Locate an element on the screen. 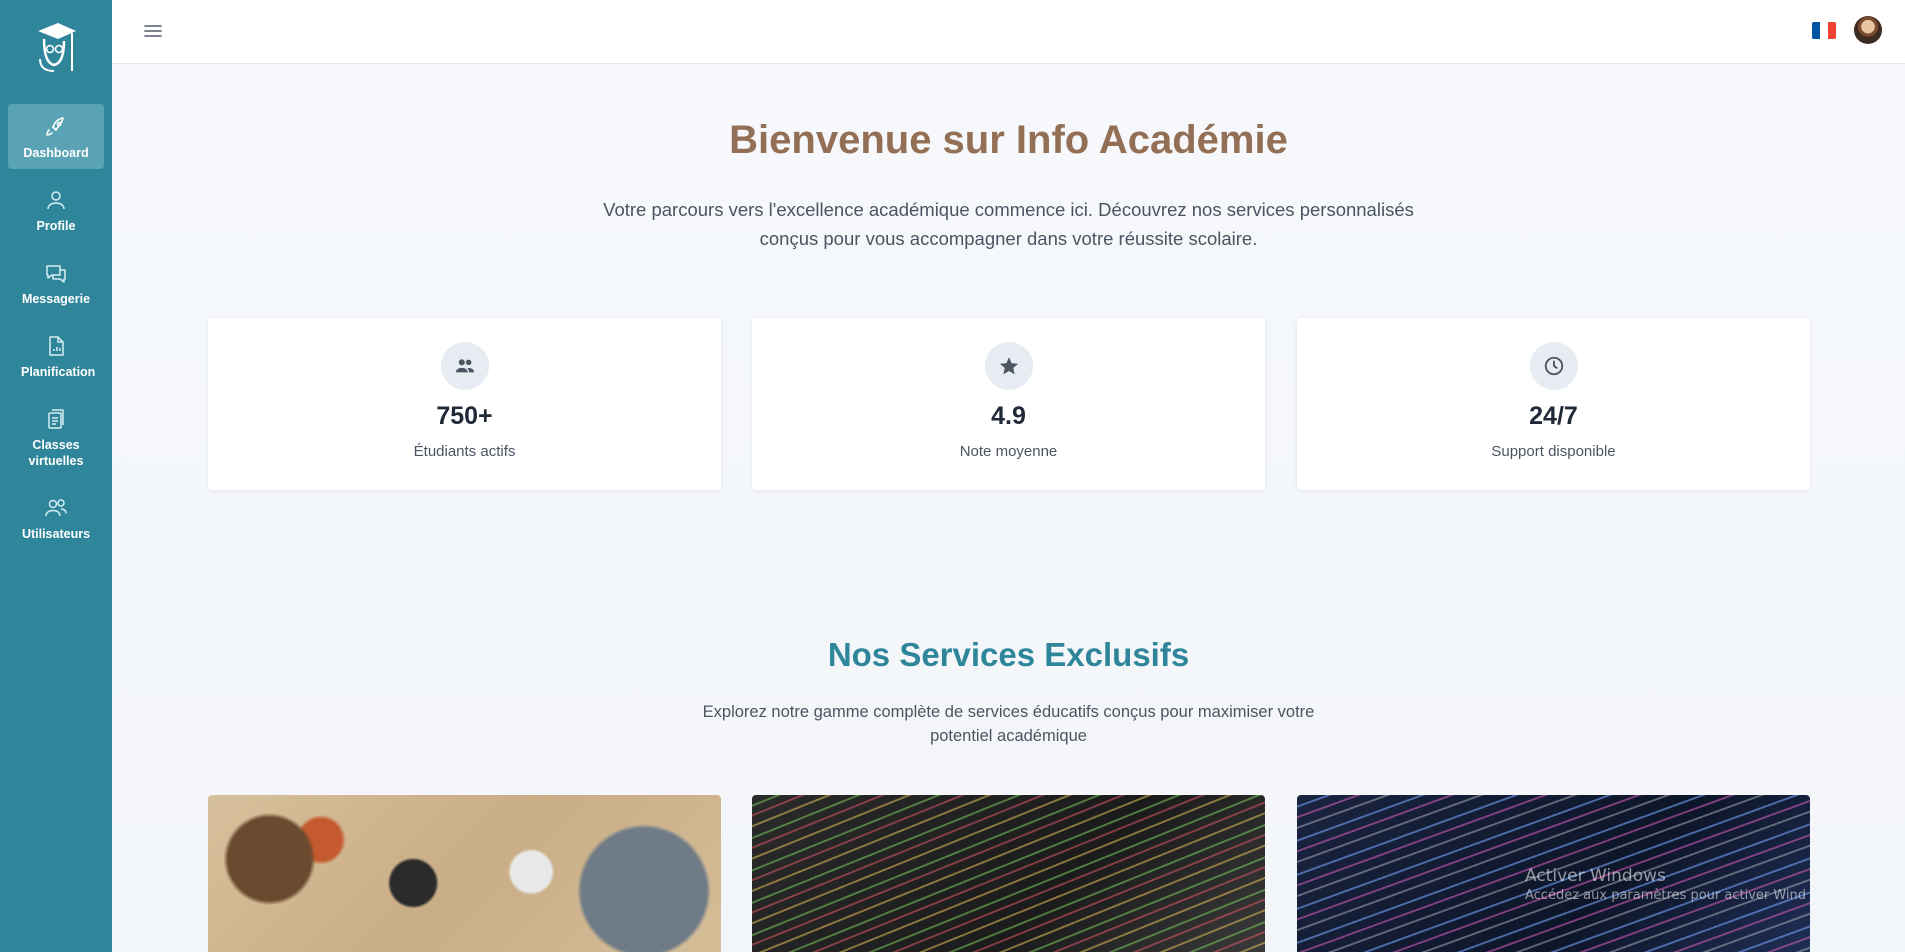  service-card-image-workspace is located at coordinates (464, 873).